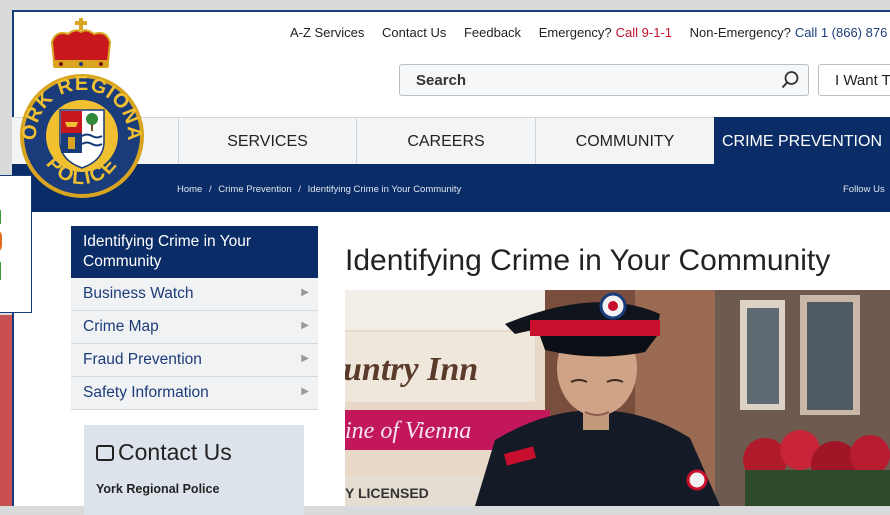 This screenshot has height=515, width=890. Describe the element at coordinates (194, 252) in the screenshot. I see `sidebar-heading: Identifying Crime in Your Community` at that location.